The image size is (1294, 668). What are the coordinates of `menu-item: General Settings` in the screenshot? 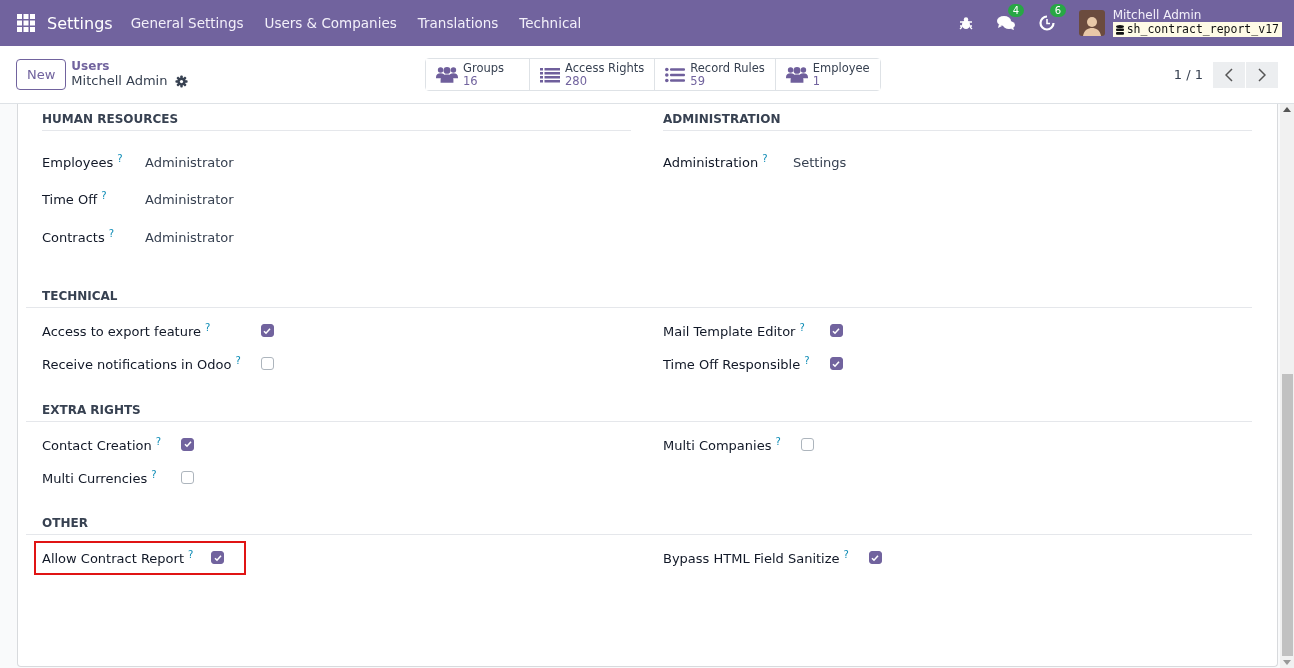 It's located at (187, 23).